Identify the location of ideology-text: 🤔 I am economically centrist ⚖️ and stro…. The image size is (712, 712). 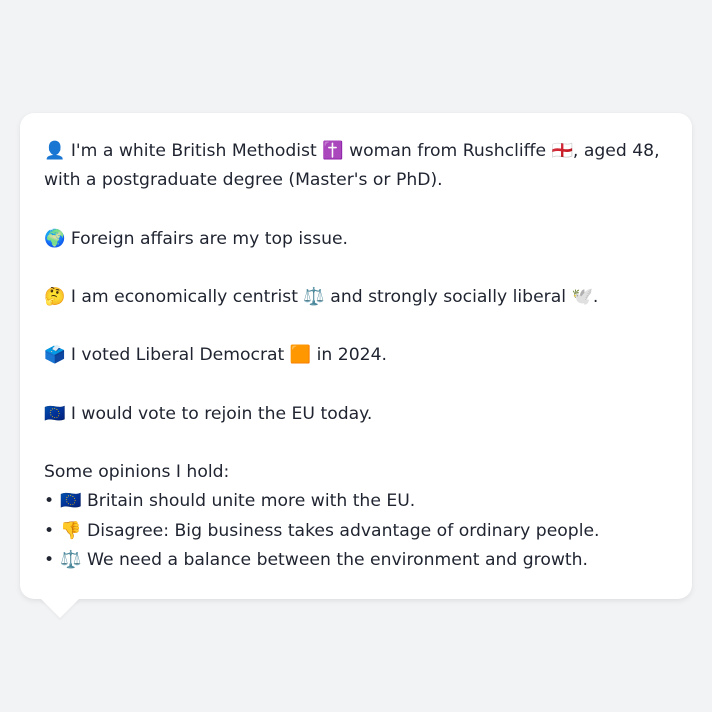
(321, 296).